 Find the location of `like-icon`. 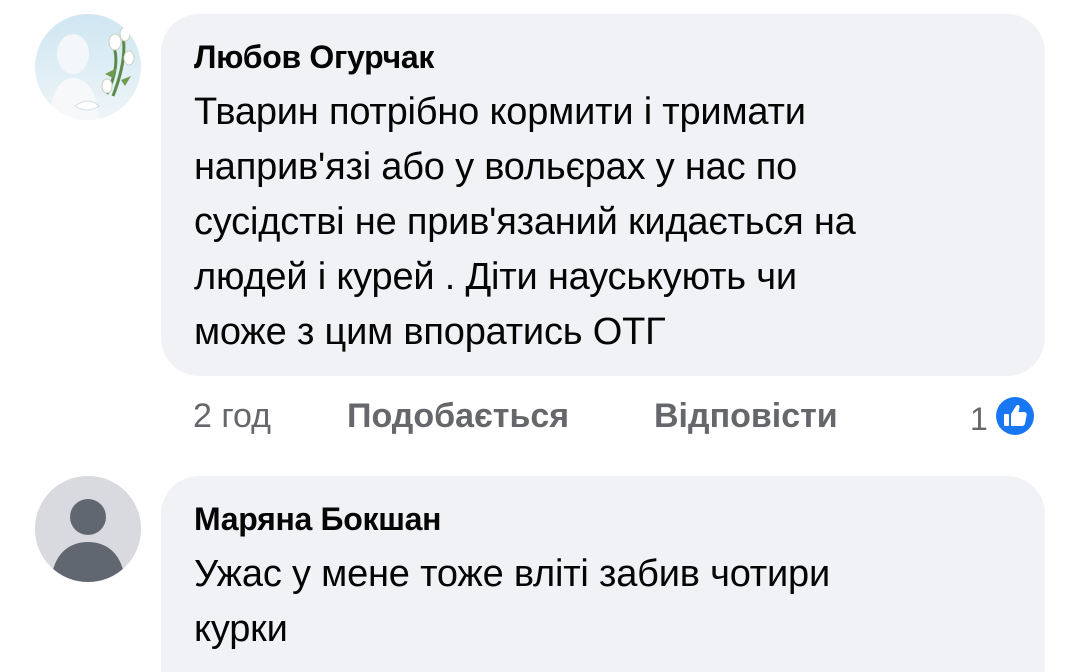

like-icon is located at coordinates (1015, 418).